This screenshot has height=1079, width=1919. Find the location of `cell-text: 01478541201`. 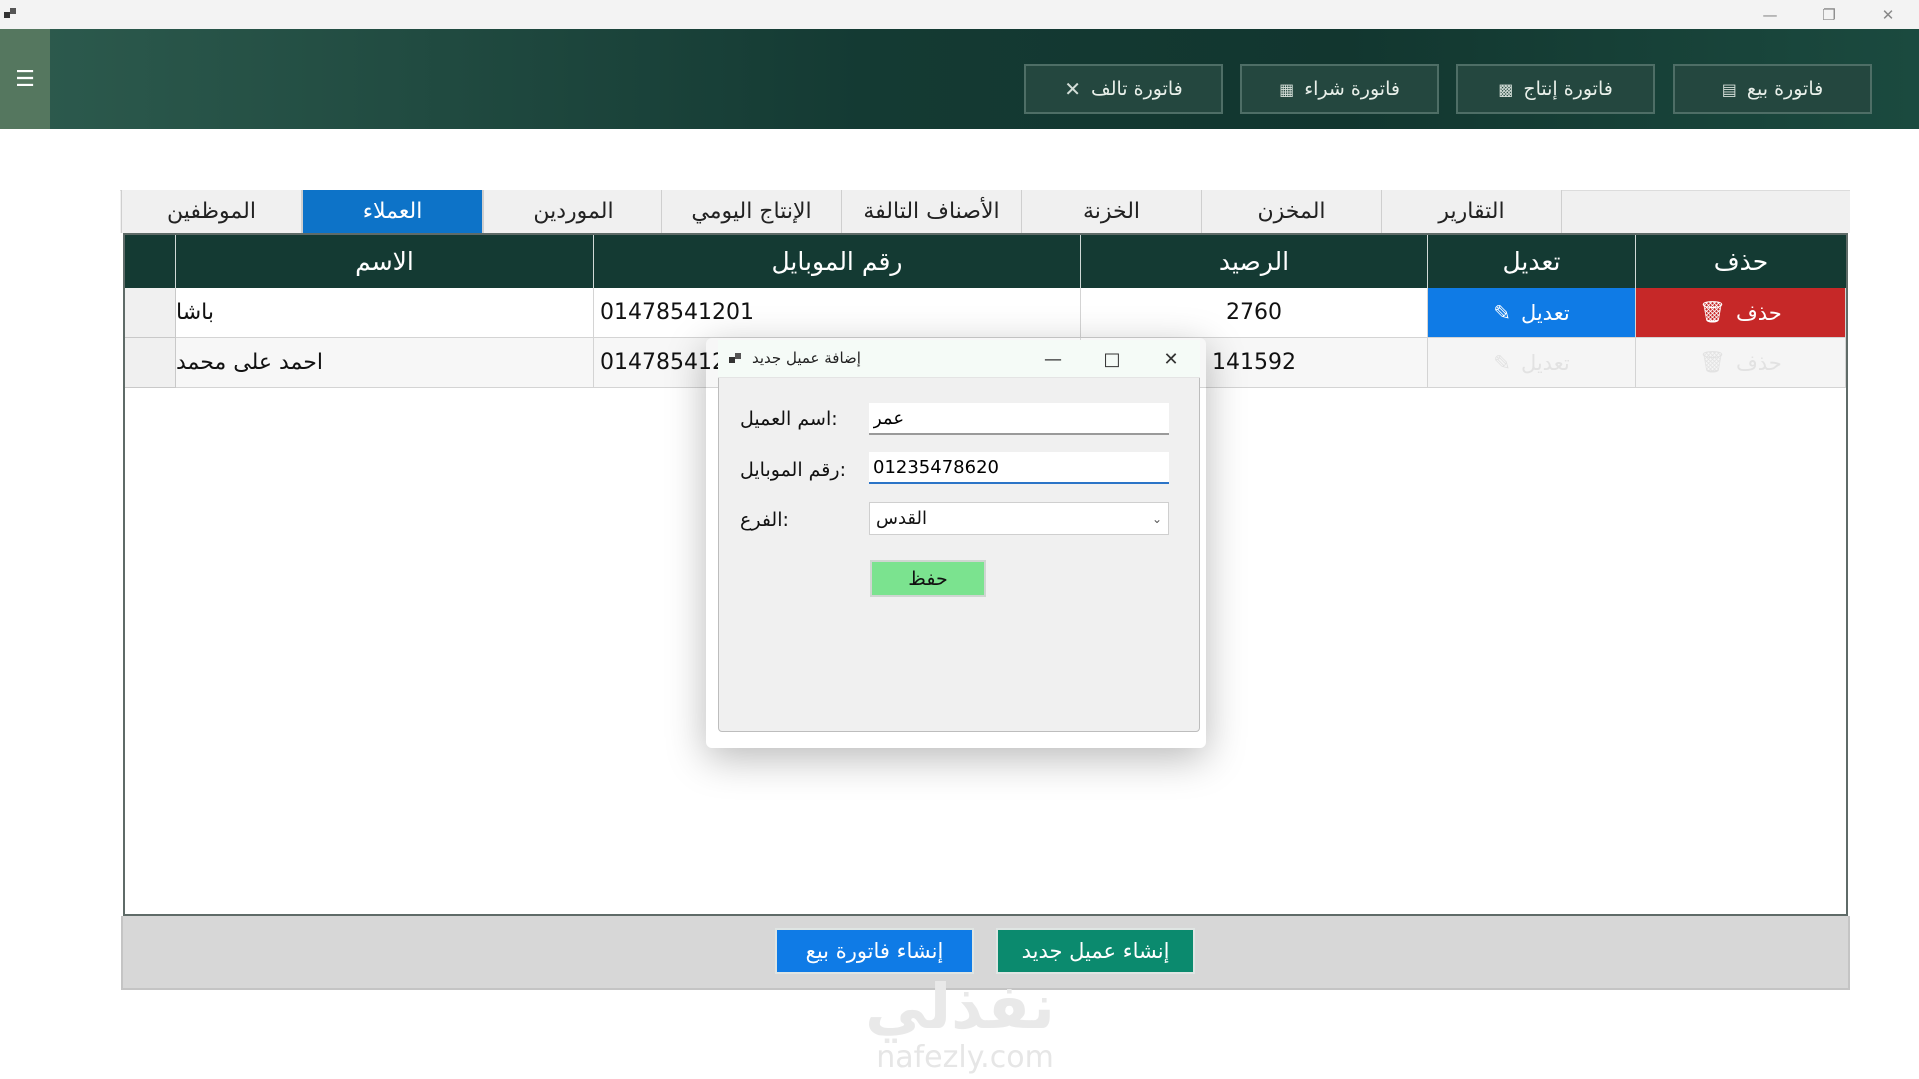

cell-text: 01478541201 is located at coordinates (677, 312).